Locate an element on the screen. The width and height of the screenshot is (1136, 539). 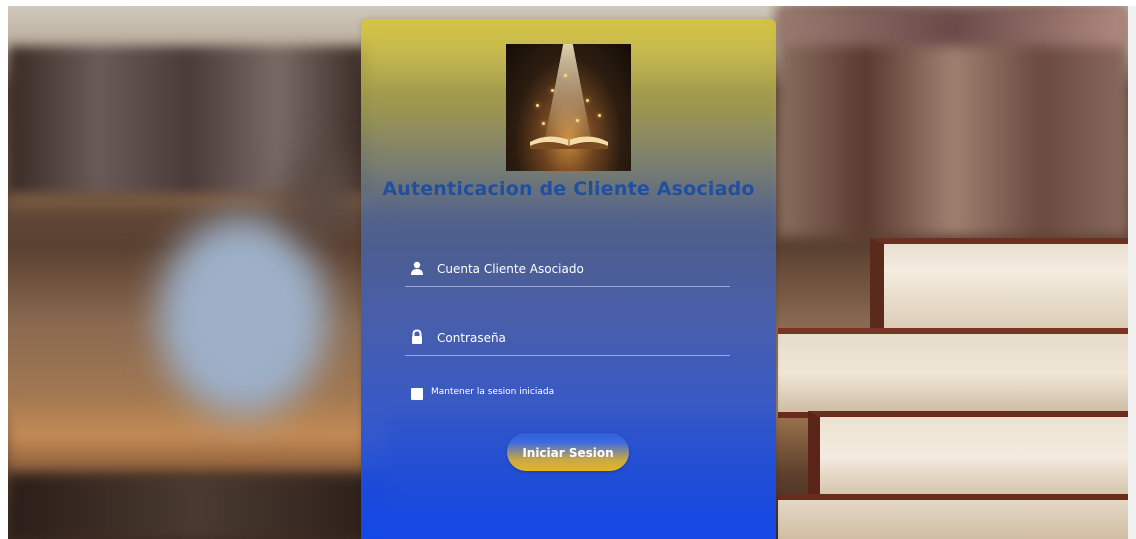
bookshelf-top is located at coordinates (953, 26).